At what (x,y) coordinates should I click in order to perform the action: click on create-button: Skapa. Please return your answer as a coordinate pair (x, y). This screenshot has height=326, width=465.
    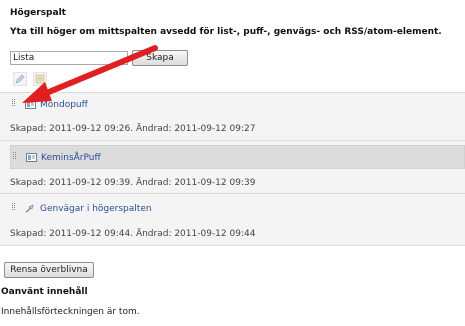
    Looking at the image, I should click on (160, 58).